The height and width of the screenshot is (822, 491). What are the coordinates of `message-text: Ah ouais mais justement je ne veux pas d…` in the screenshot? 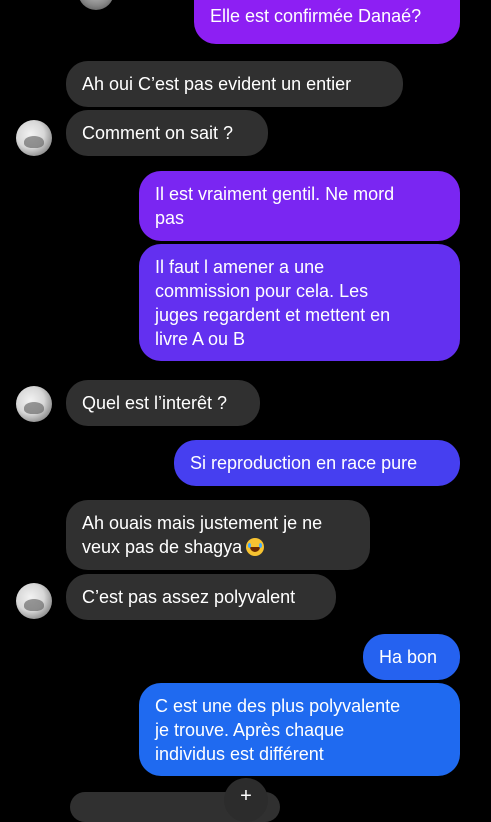 It's located at (202, 535).